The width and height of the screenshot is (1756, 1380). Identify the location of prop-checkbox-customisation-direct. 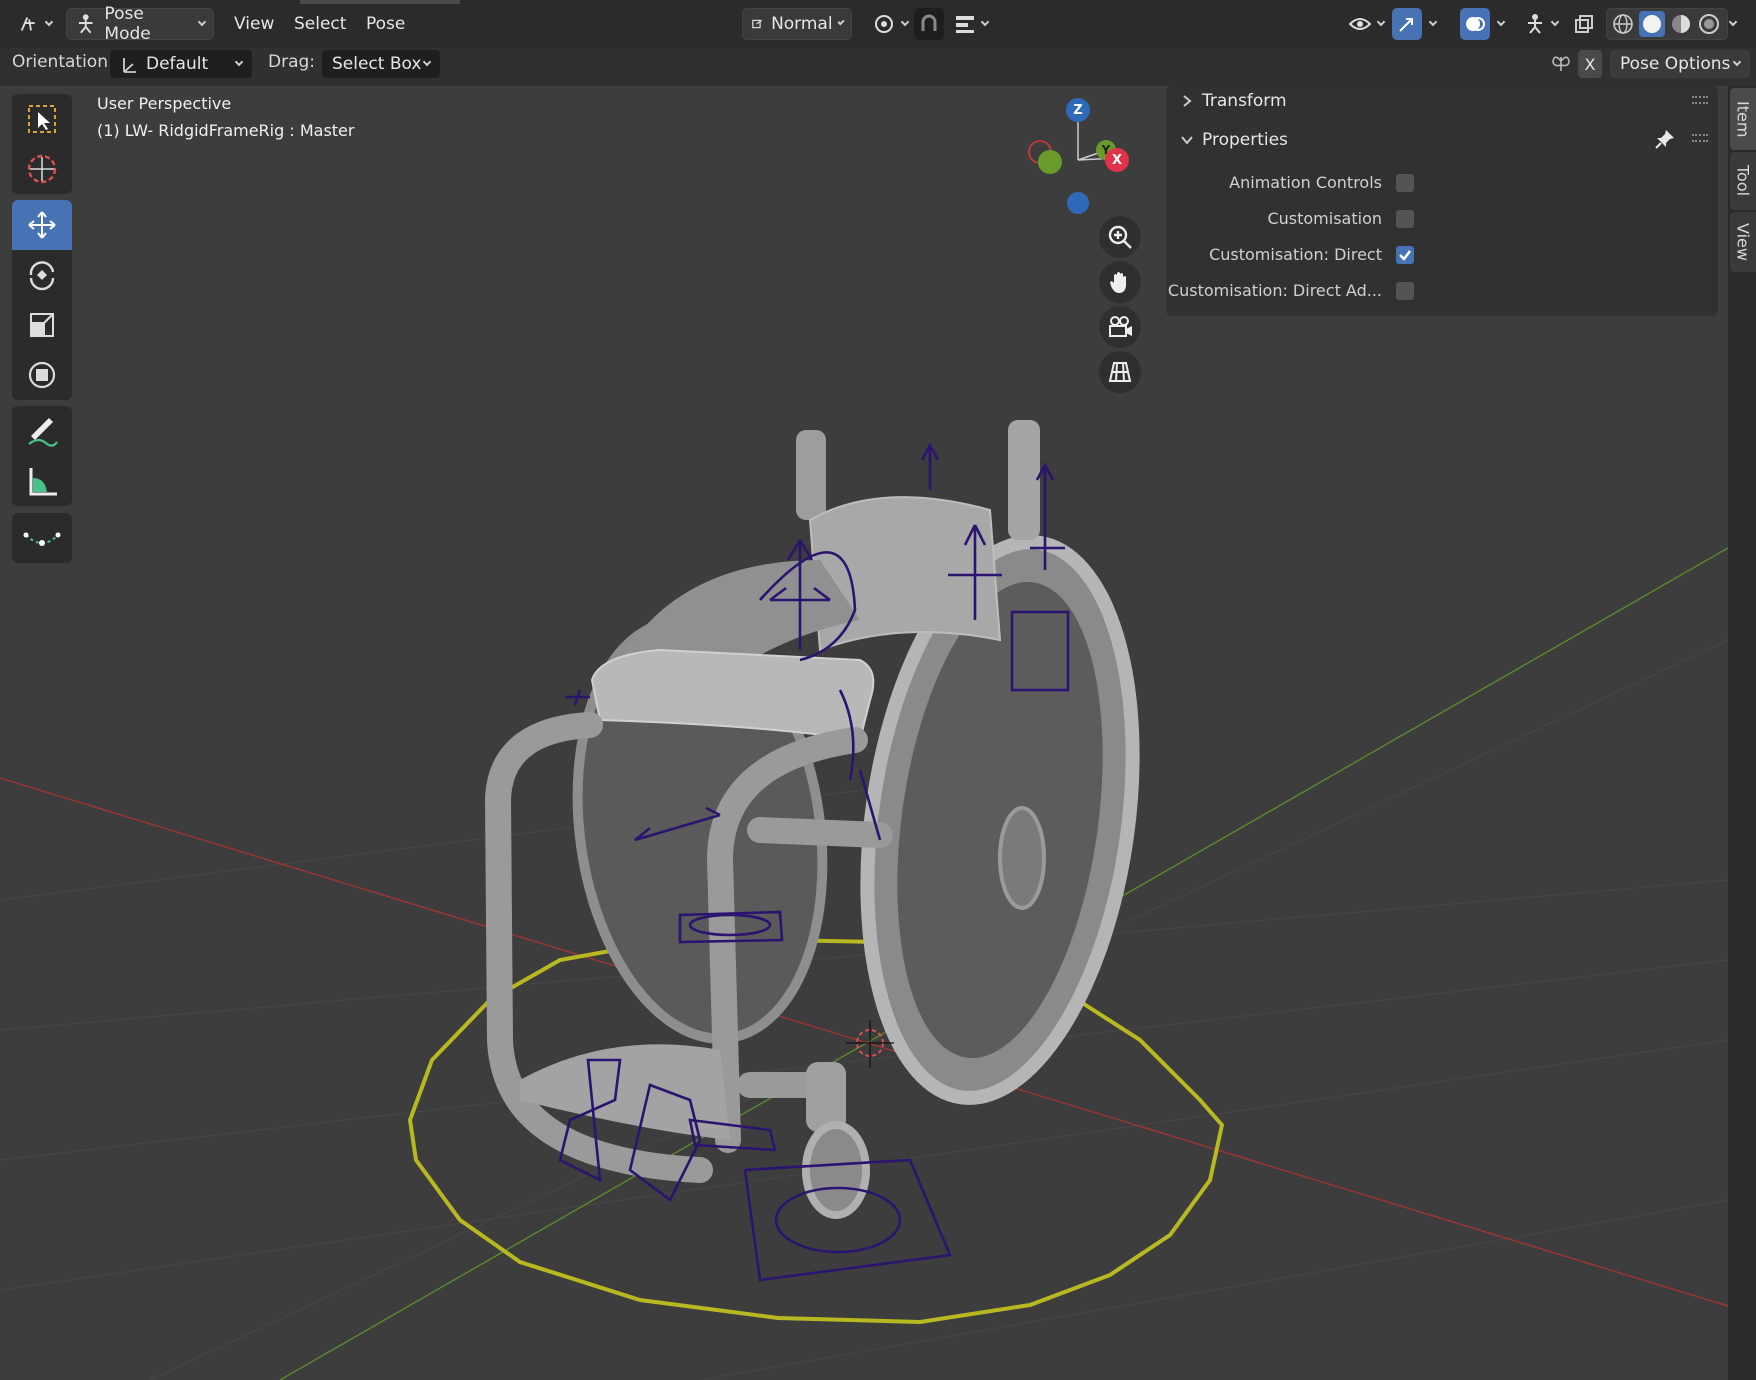
(1405, 255).